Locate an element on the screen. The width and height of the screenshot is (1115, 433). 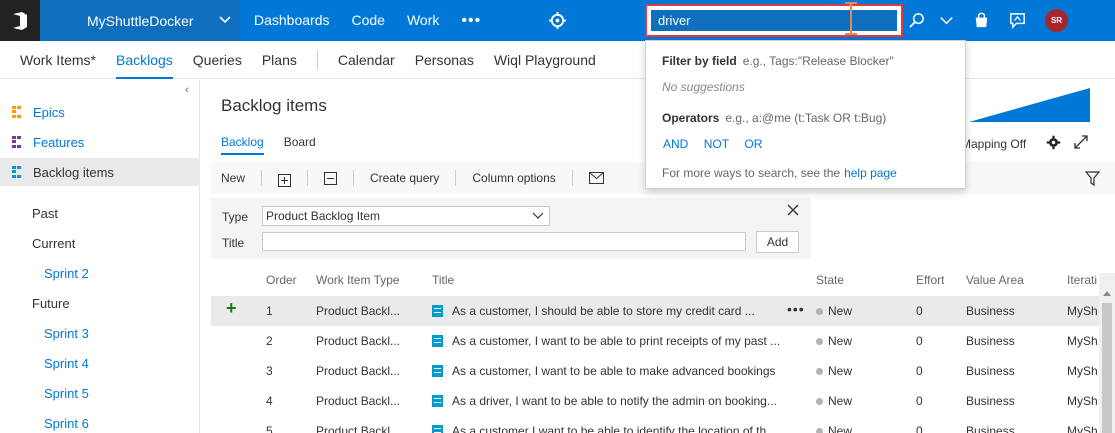
row-iteration: MySh is located at coordinates (1082, 428).